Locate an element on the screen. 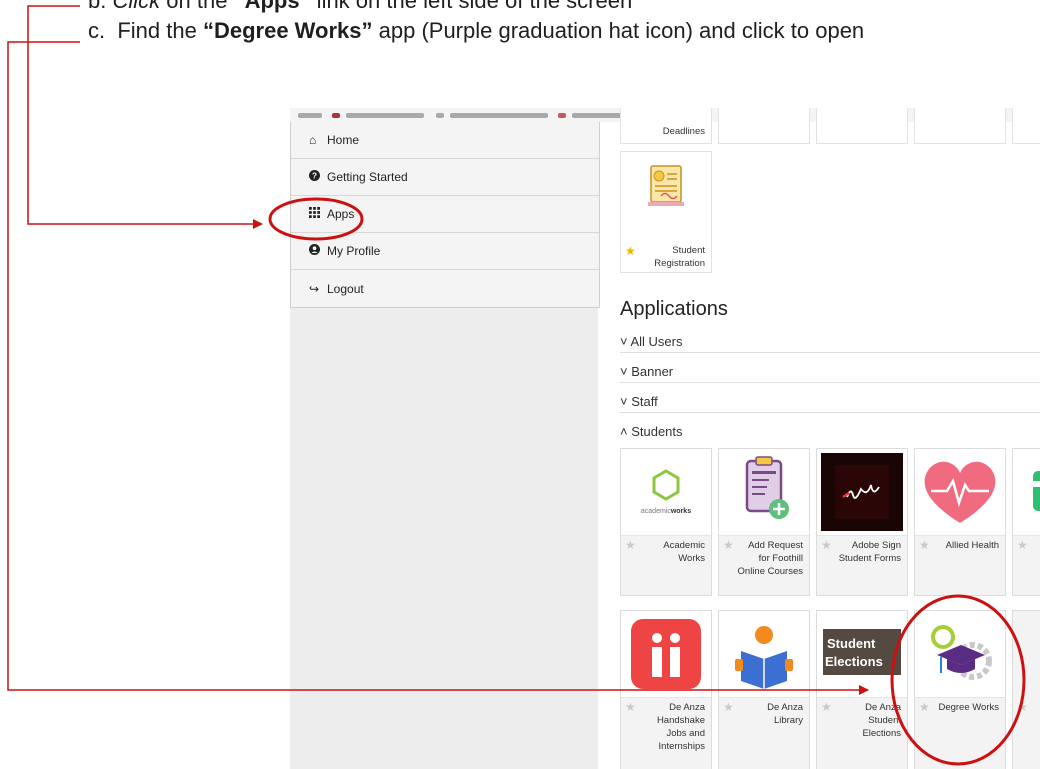 This screenshot has width=1040, height=769. step-target: “Apps” is located at coordinates (272, 6).